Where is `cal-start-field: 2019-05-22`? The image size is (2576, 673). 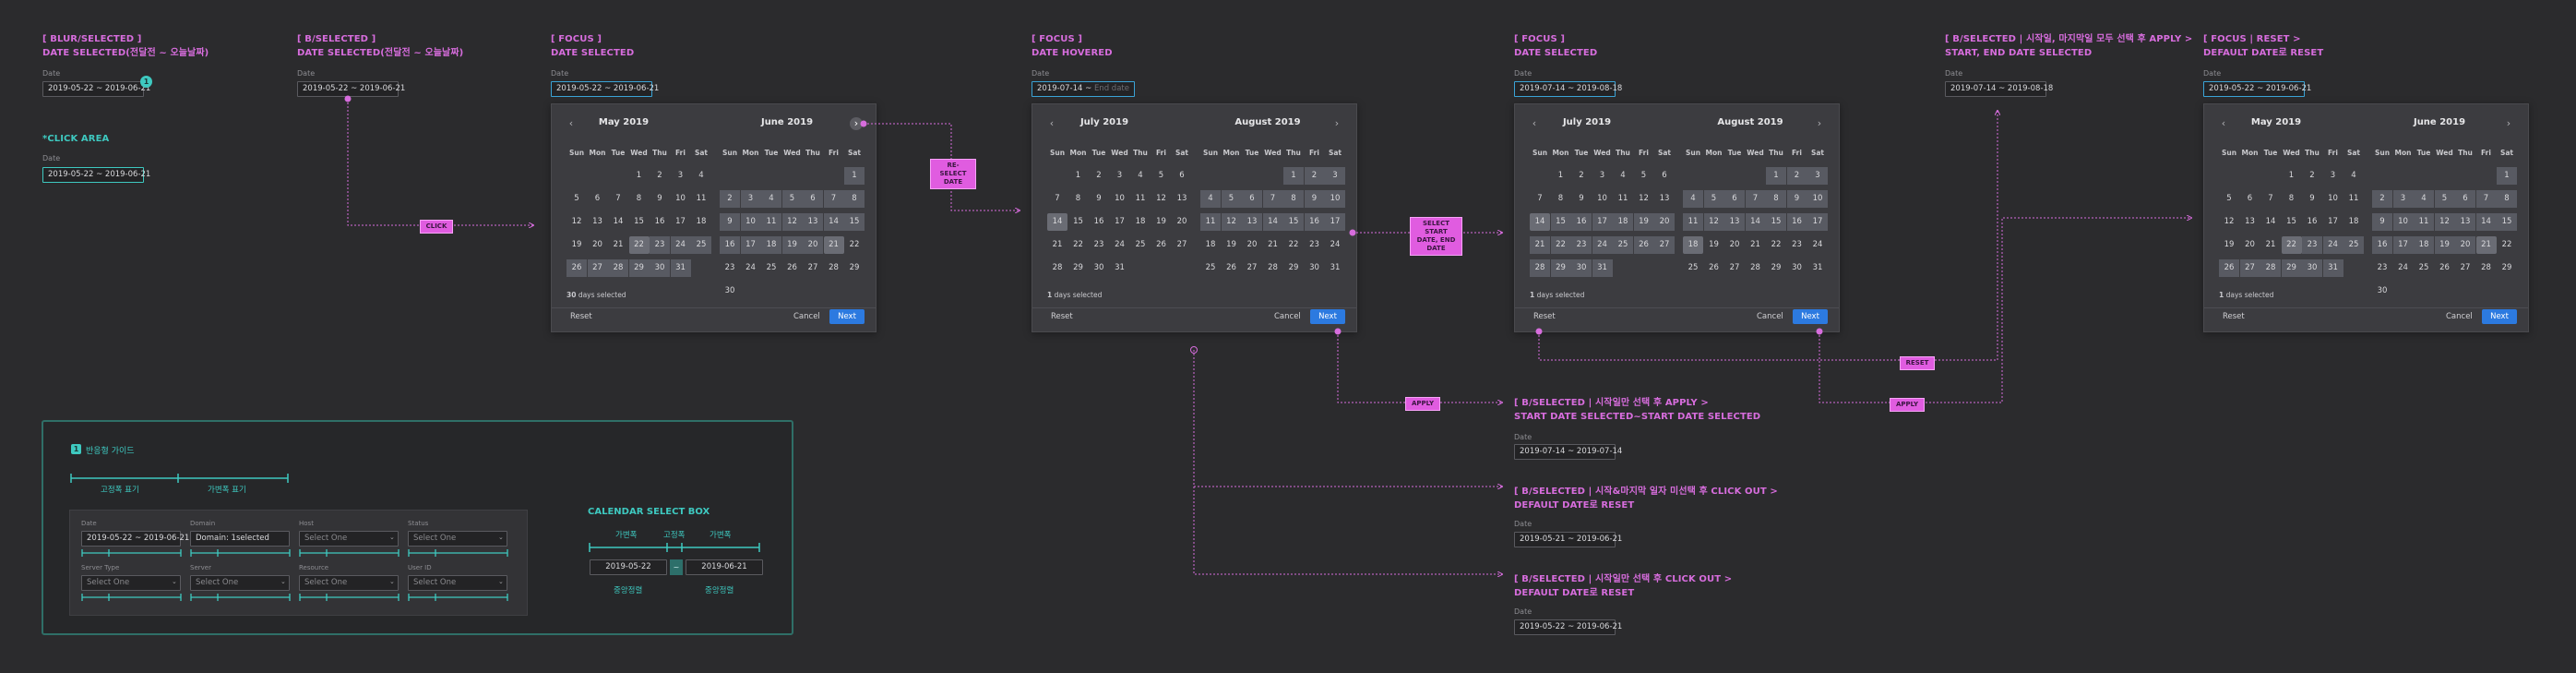
cal-start-field: 2019-05-22 is located at coordinates (628, 567).